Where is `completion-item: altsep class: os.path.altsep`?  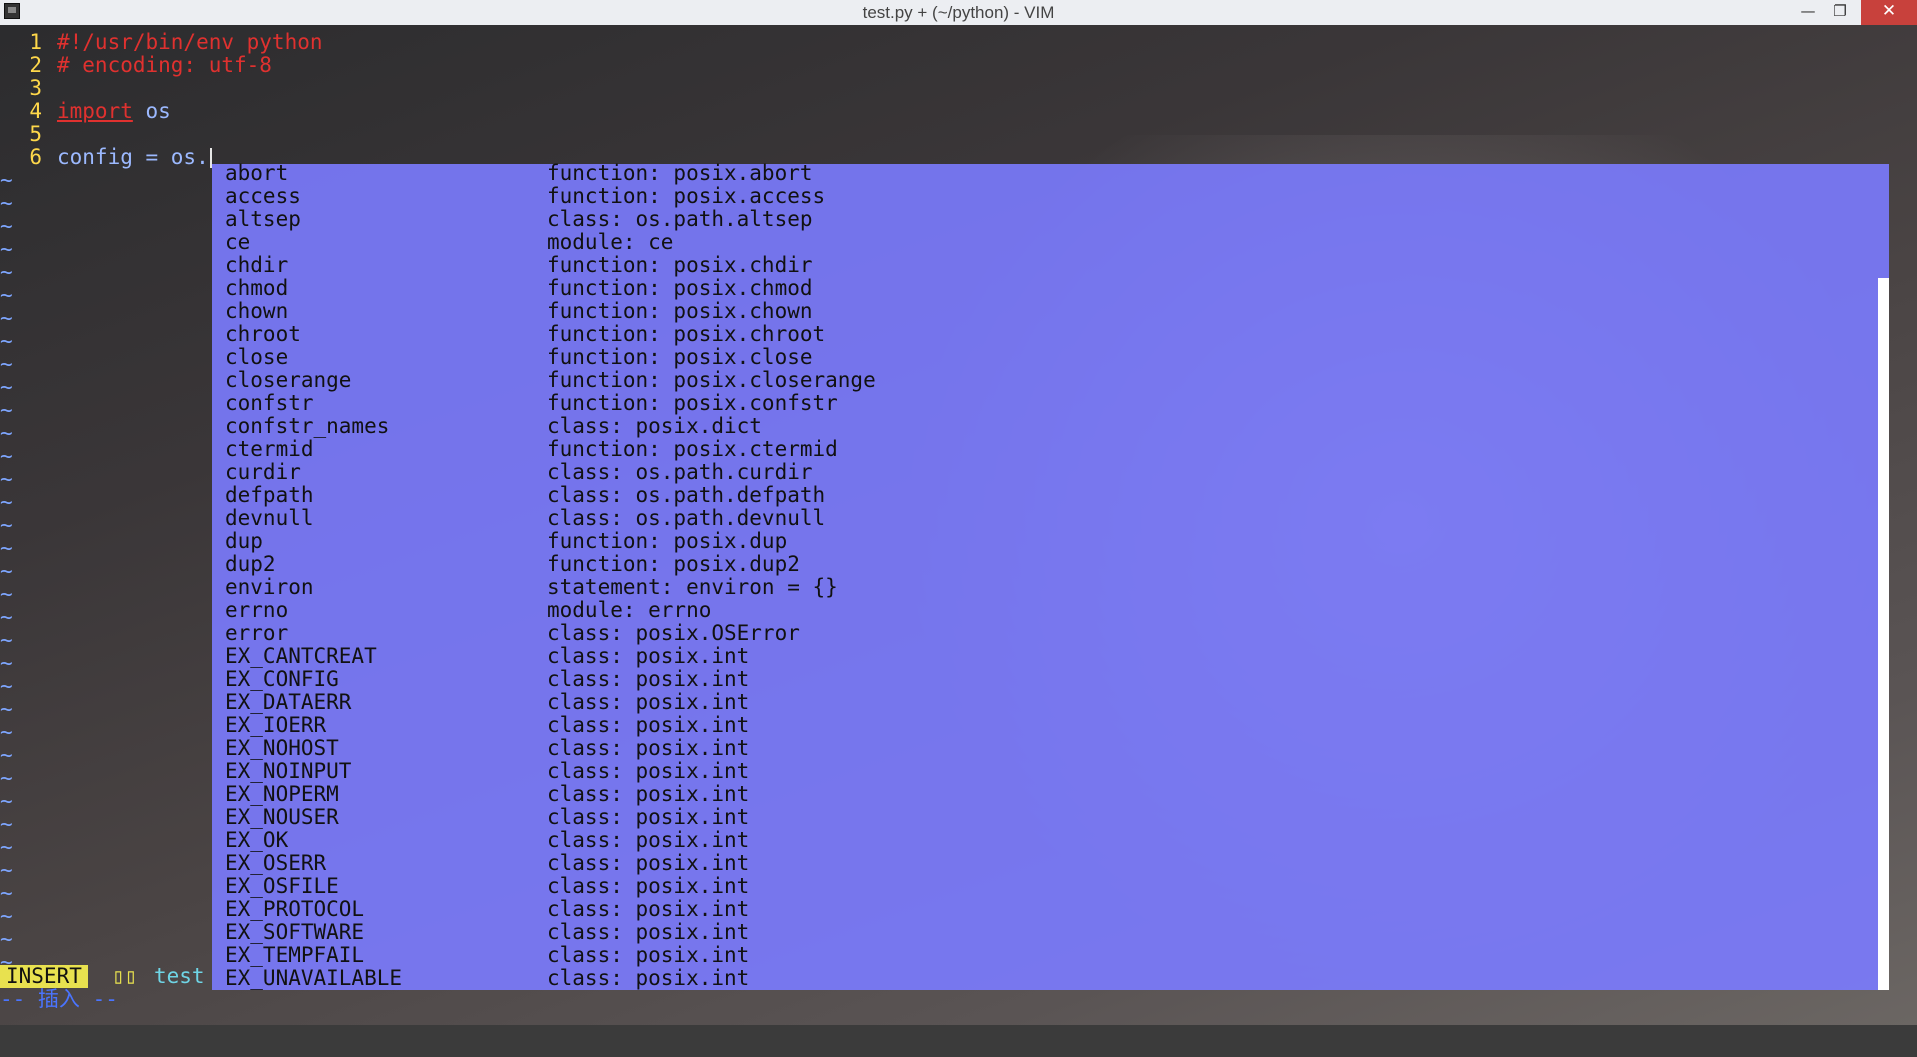
completion-item: altsep class: os.path.altsep is located at coordinates (1050, 219).